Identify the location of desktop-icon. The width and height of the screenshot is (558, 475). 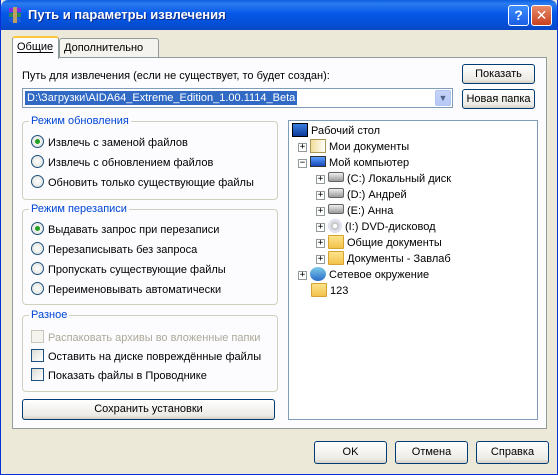
(300, 130).